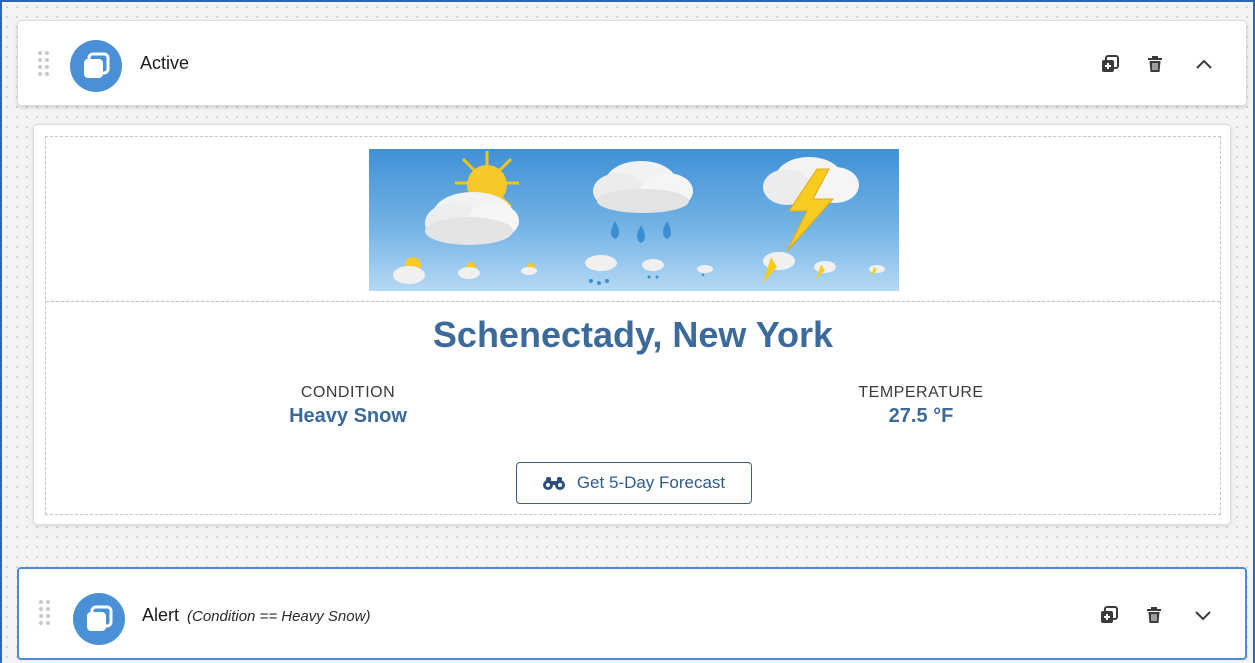 The width and height of the screenshot is (1255, 663). I want to click on card-divider, so click(633, 301).